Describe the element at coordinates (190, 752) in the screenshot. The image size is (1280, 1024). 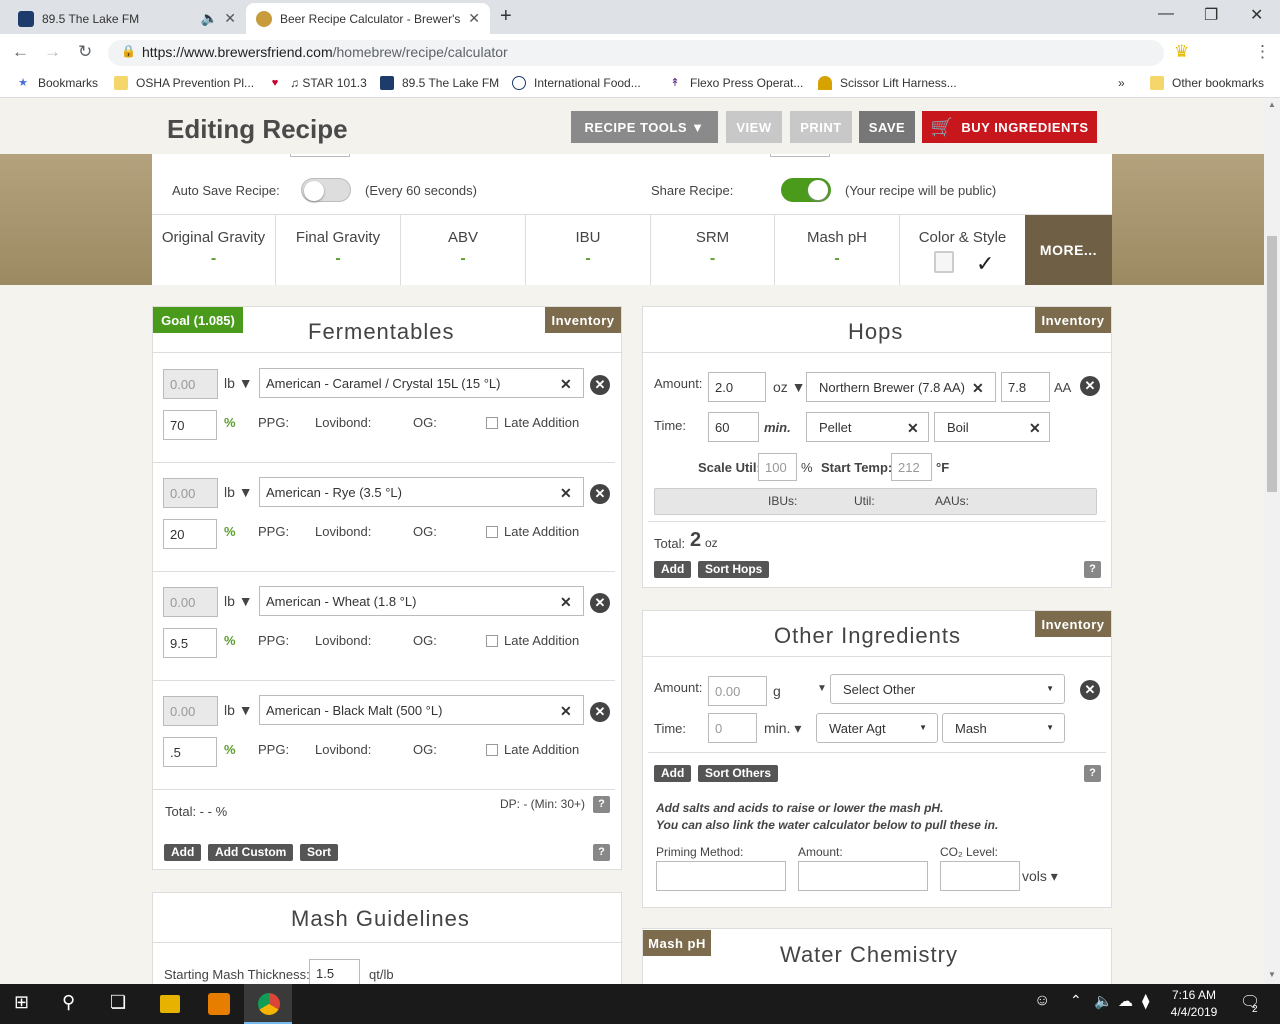
I see `percent-input: .5` at that location.